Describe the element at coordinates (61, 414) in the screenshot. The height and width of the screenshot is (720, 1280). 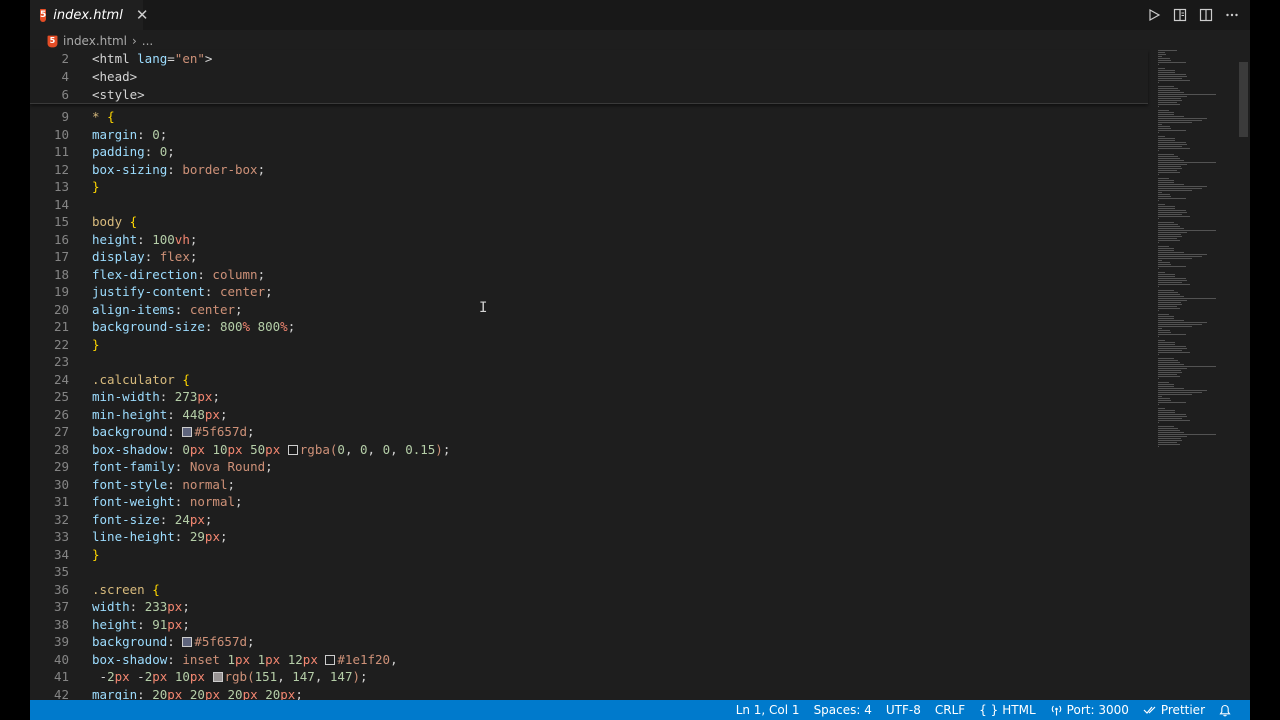
I see `line-number: 26` at that location.